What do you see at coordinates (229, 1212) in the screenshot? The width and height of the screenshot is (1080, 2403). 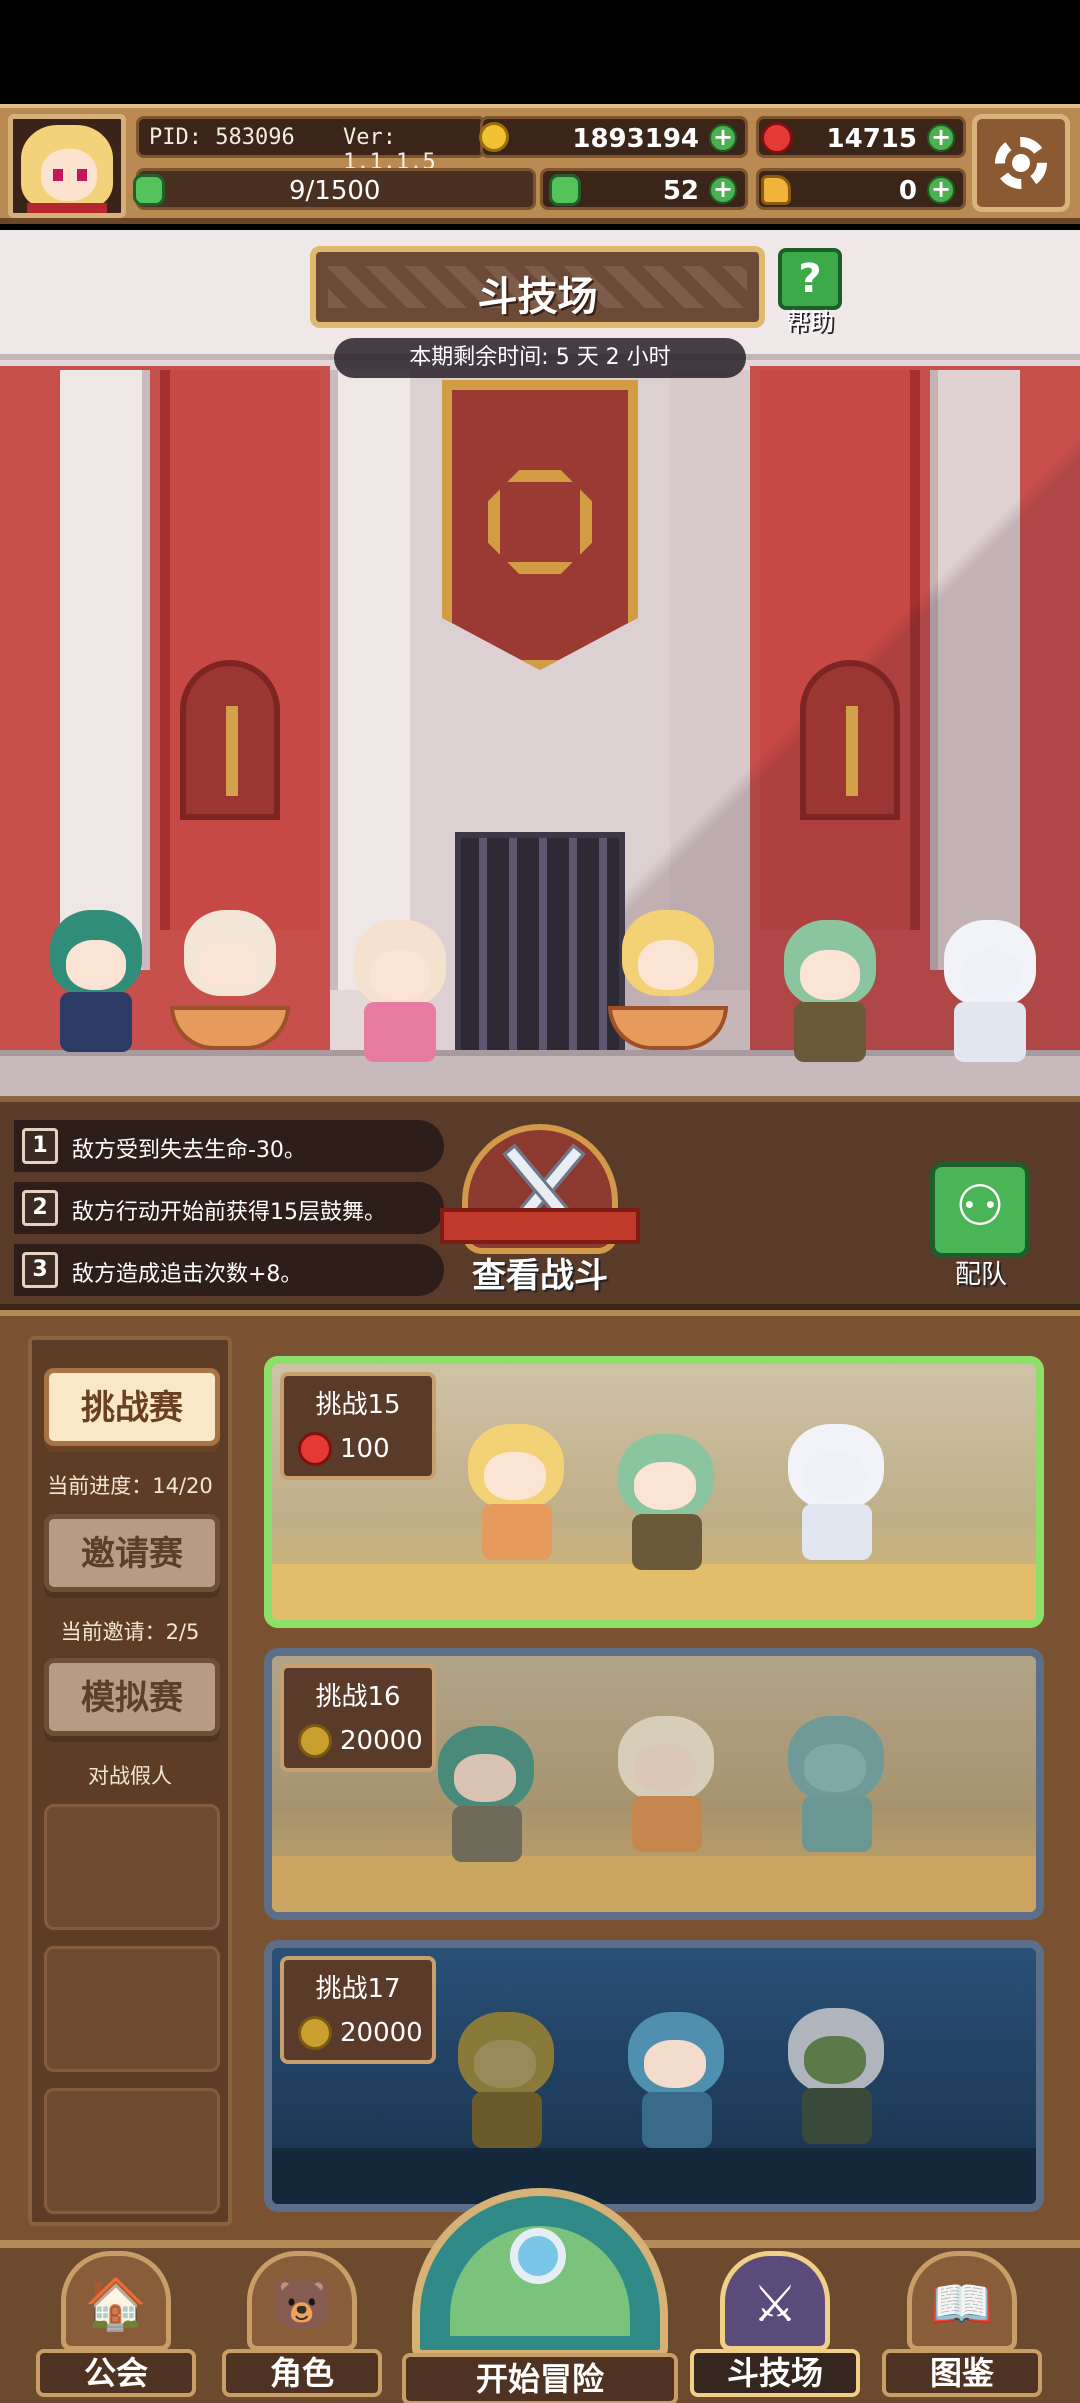 I see `rule-text: 敌方行动开始前获得15层鼓舞。` at bounding box center [229, 1212].